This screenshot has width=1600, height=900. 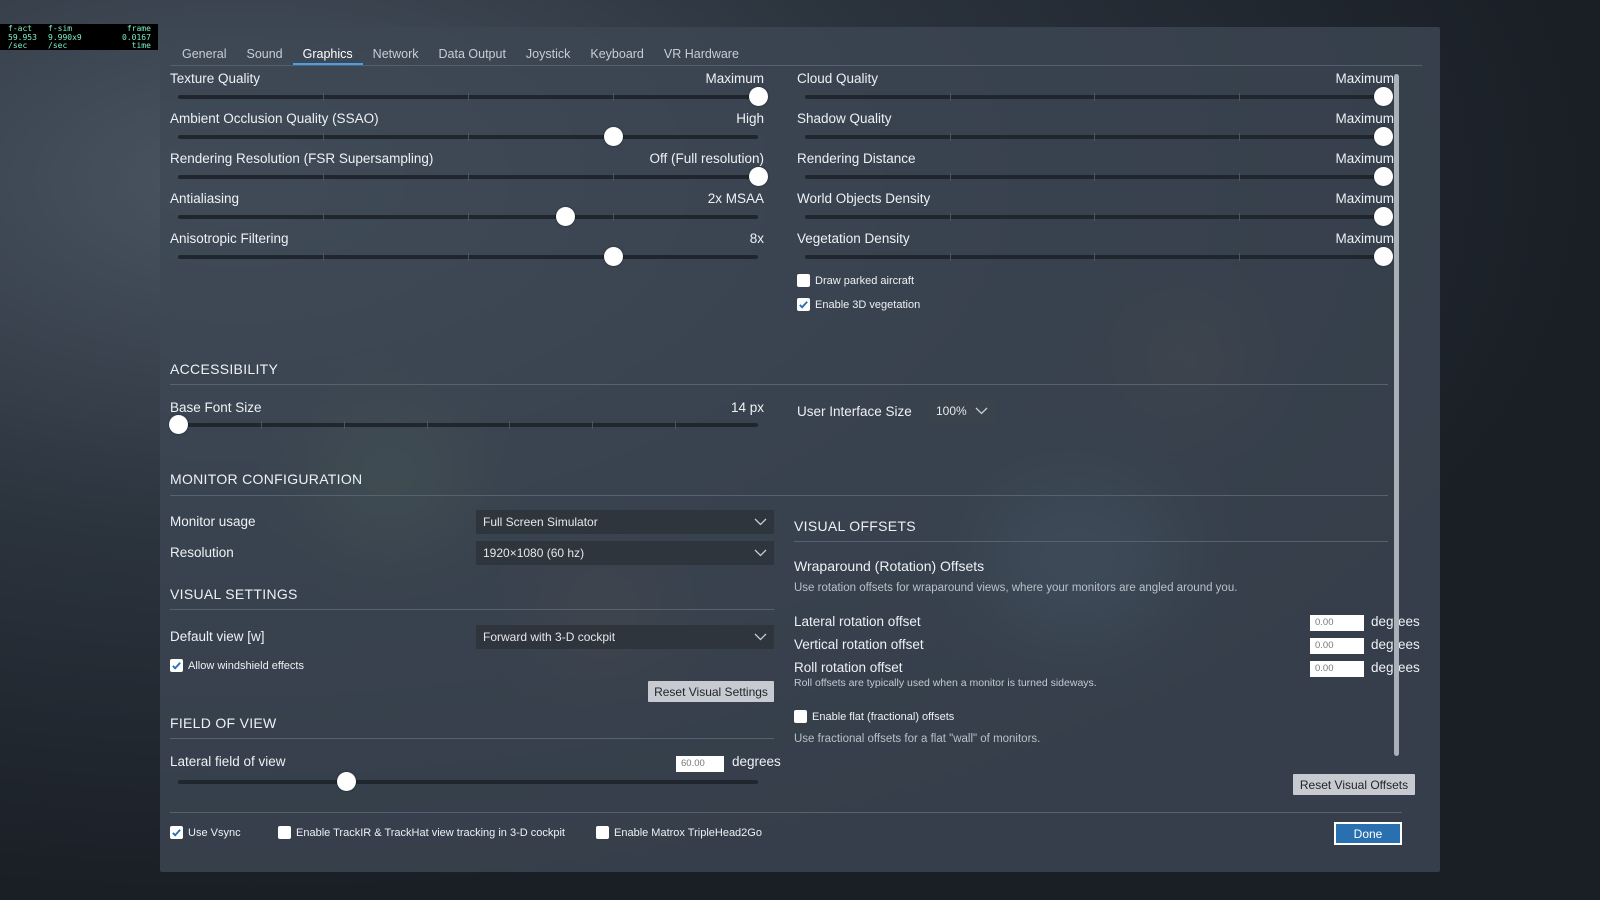 I want to click on tab-general: General, so click(x=204, y=53).